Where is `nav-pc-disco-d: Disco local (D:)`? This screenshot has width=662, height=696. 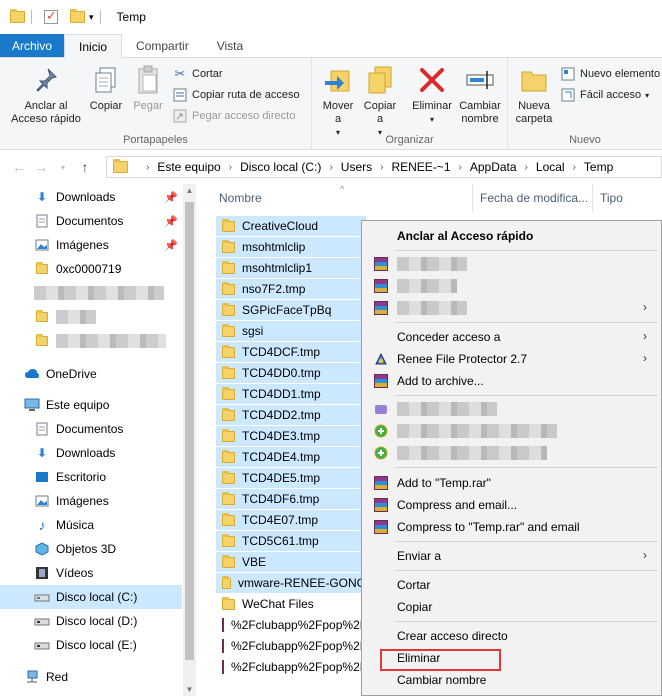
nav-pc-disco-d: Disco local (D:) is located at coordinates (108, 621).